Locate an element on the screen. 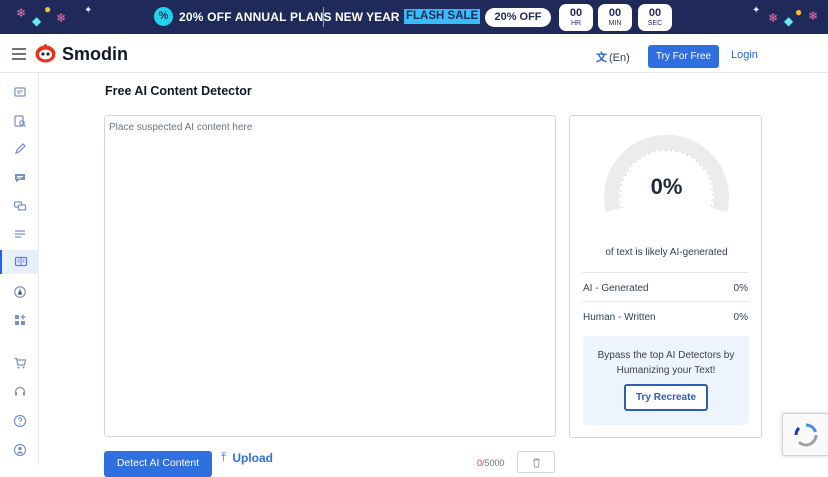  translate-icon: 文 is located at coordinates (601, 58).